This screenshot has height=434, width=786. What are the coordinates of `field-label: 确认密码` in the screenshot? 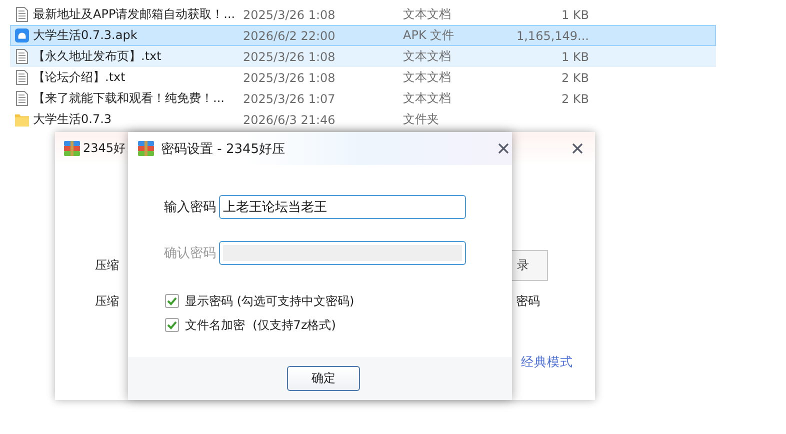 It's located at (190, 253).